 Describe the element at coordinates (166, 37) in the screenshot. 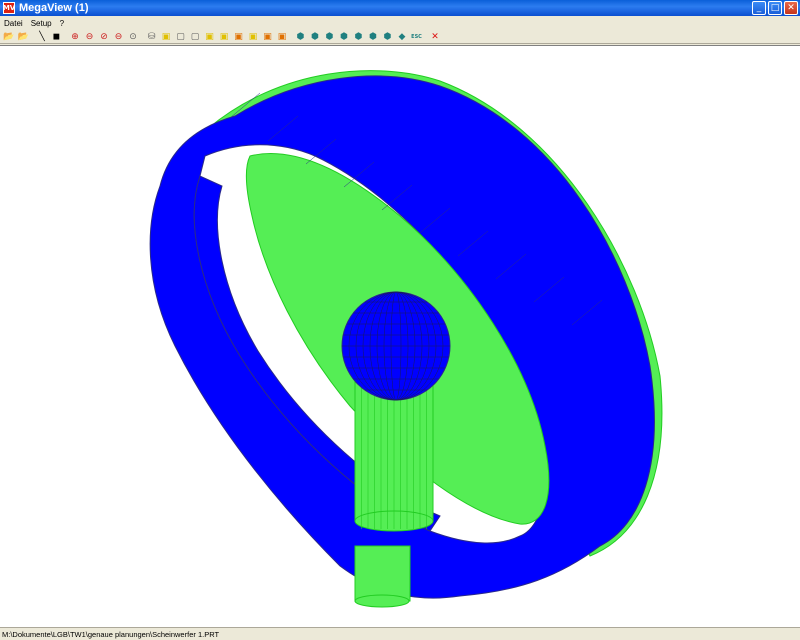

I see `view-front-icon: ▣` at that location.